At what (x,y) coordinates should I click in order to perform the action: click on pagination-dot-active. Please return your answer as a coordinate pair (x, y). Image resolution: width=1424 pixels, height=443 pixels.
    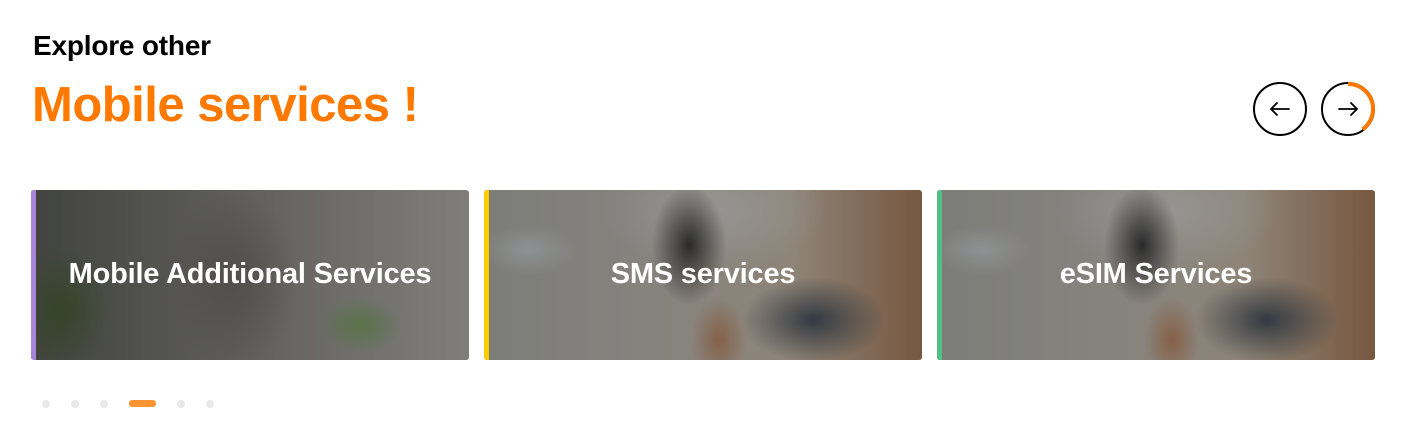
    Looking at the image, I should click on (142, 403).